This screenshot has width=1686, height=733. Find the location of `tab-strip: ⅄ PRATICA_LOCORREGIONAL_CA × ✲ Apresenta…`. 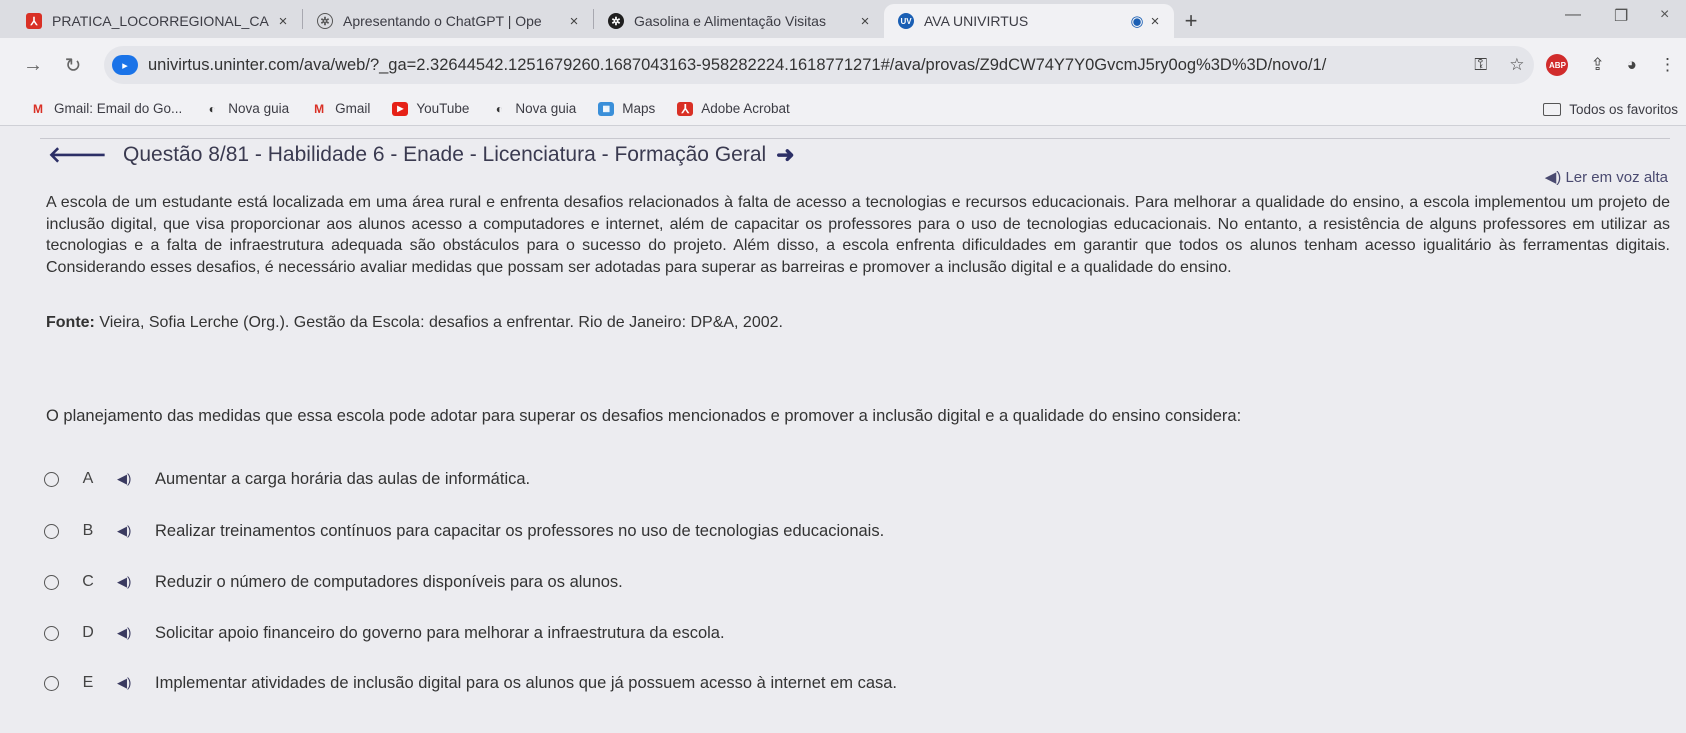

tab-strip: ⅄ PRATICA_LOCORREGIONAL_CA × ✲ Apresenta… is located at coordinates (843, 19).